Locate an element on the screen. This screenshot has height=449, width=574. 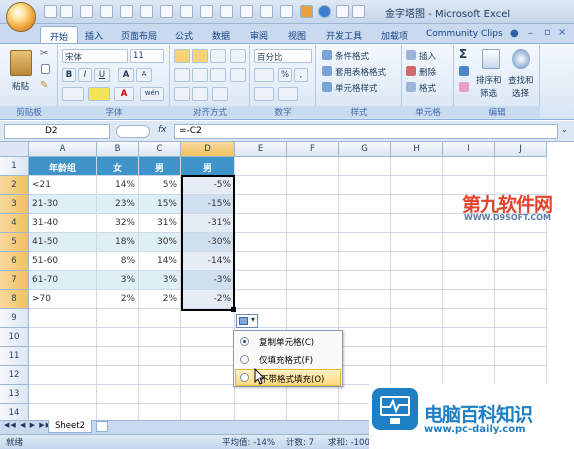
delete-cells-button: 删除 is located at coordinates (427, 72).